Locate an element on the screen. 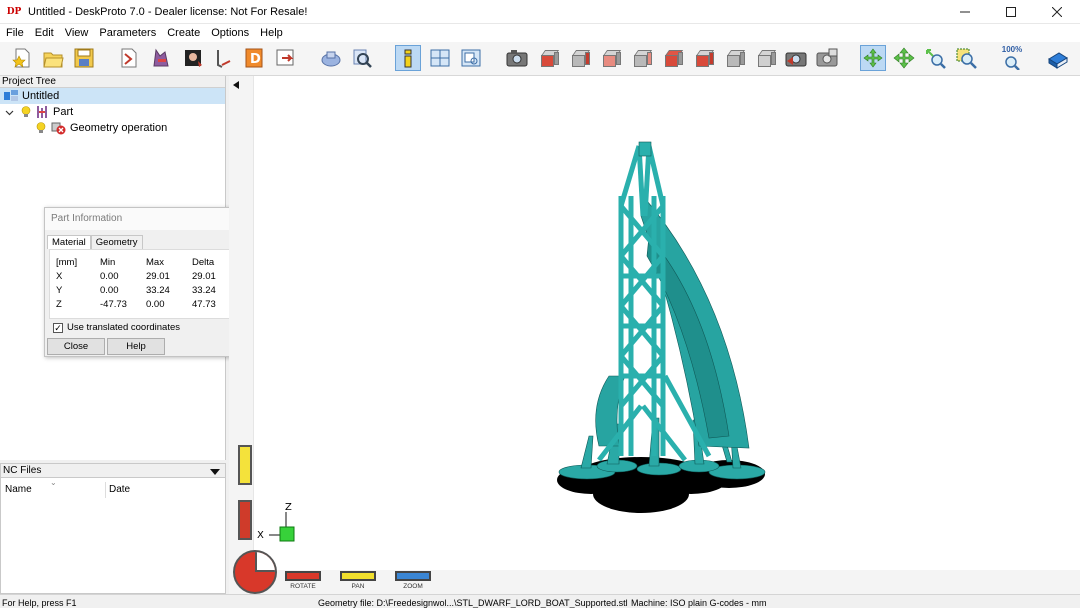 This screenshot has width=1080, height=608. menu-create: Create is located at coordinates (183, 33).